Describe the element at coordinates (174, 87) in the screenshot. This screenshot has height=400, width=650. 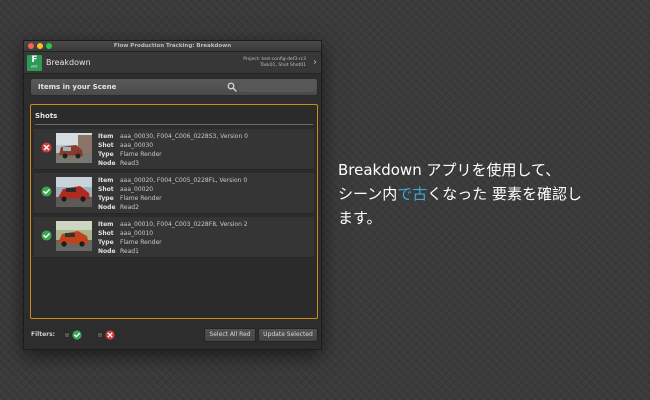
I see `items-bar: Items in your Scene` at that location.